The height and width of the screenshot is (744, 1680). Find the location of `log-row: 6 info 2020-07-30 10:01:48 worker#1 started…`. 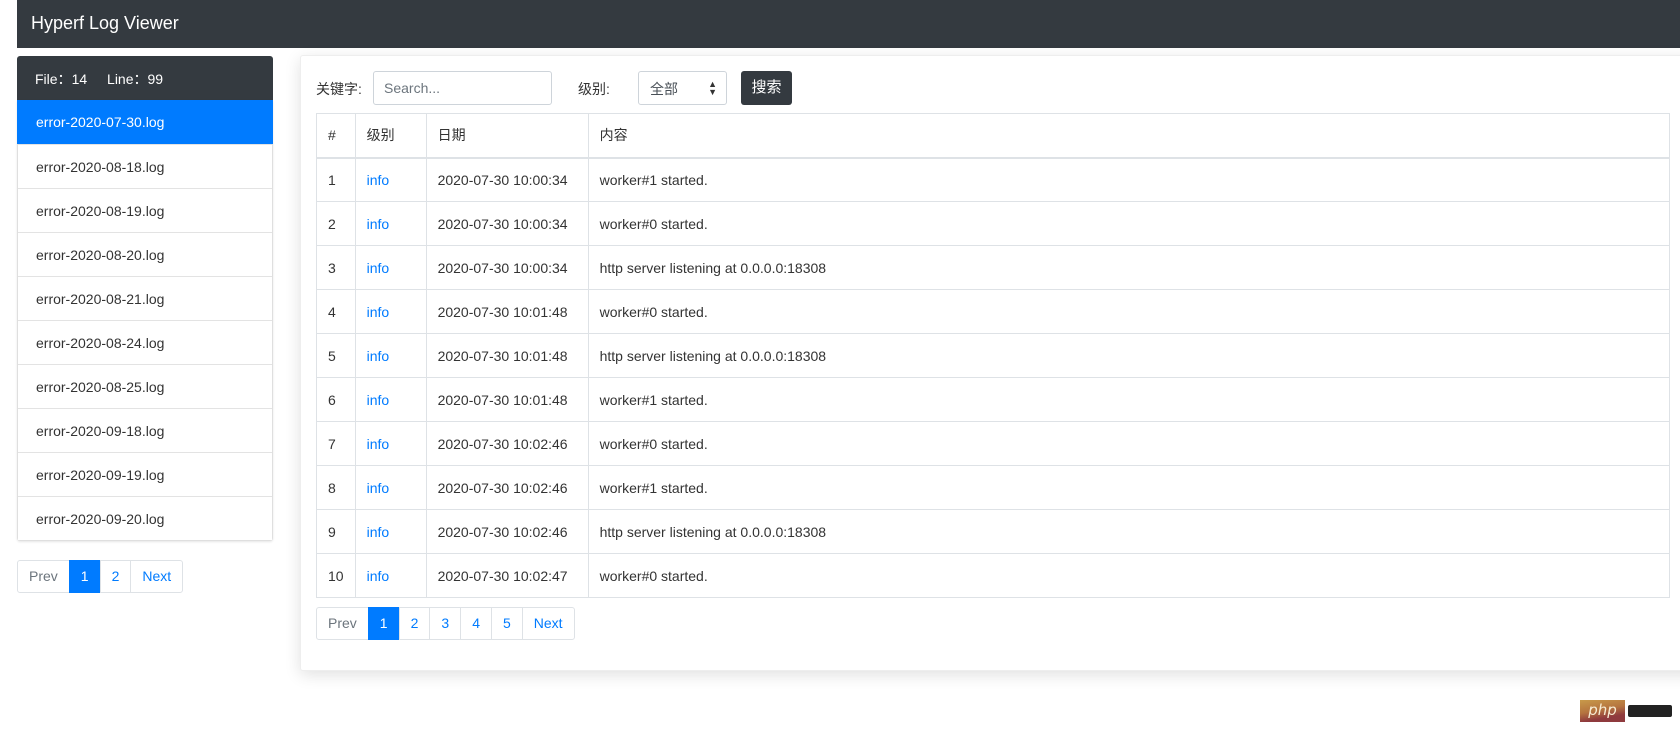

log-row: 6 info 2020-07-30 10:01:48 worker#1 started… is located at coordinates (993, 399).